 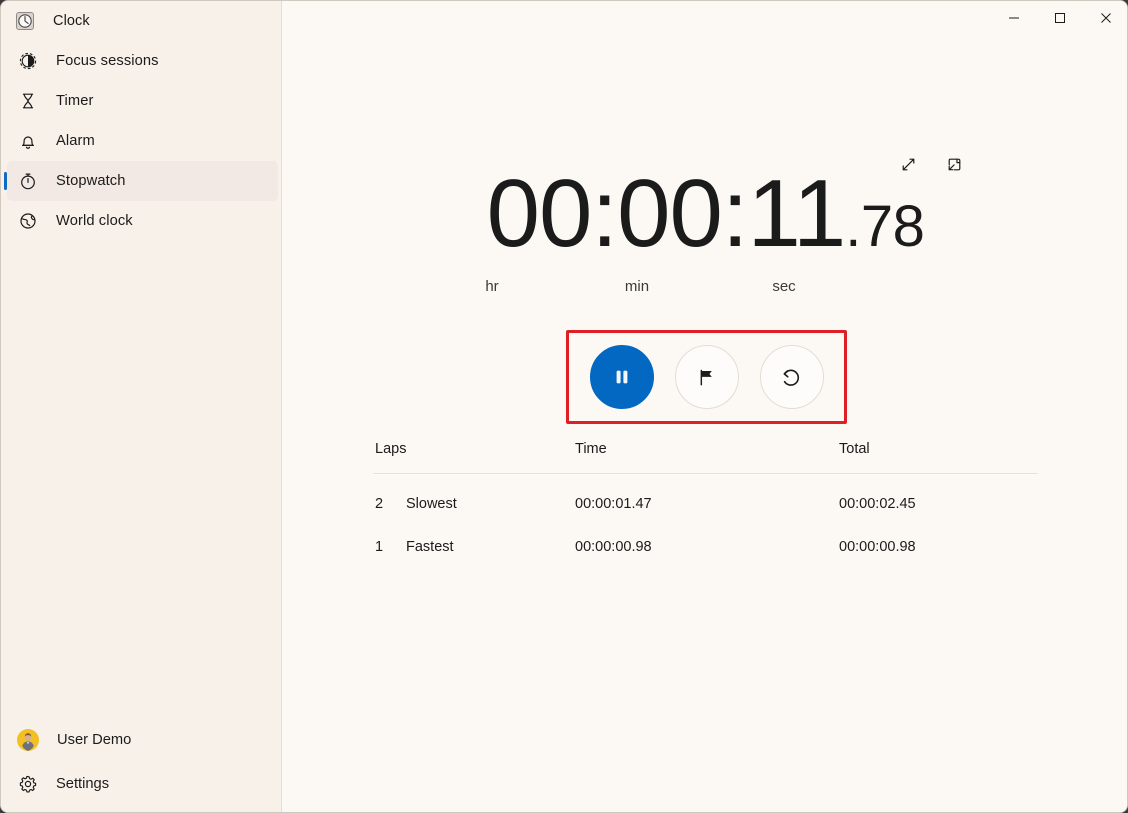 What do you see at coordinates (666, 213) in the screenshot?
I see `stopwatch-time-main: 00:00:11` at bounding box center [666, 213].